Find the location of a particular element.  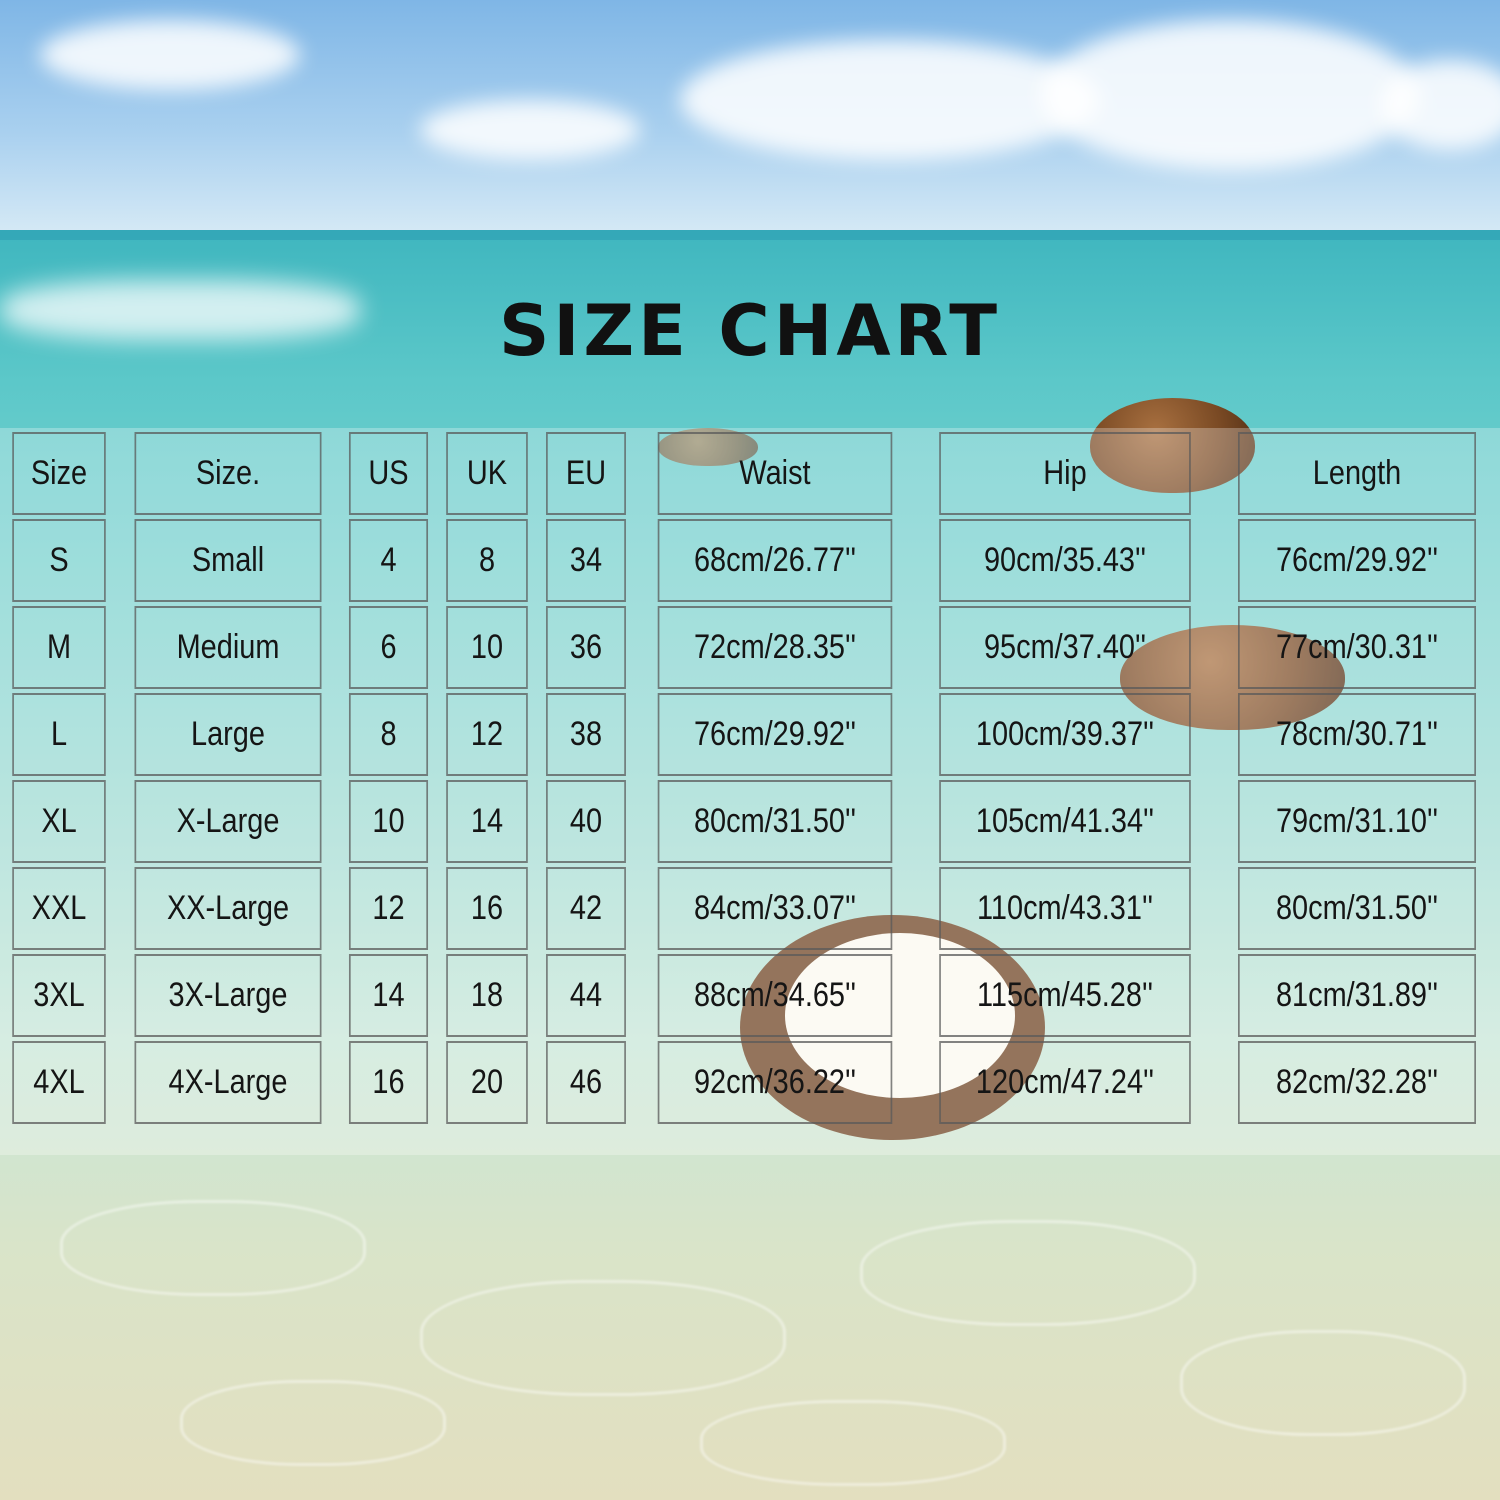

cell-length: 76cm/29.92'' is located at coordinates (1357, 560).